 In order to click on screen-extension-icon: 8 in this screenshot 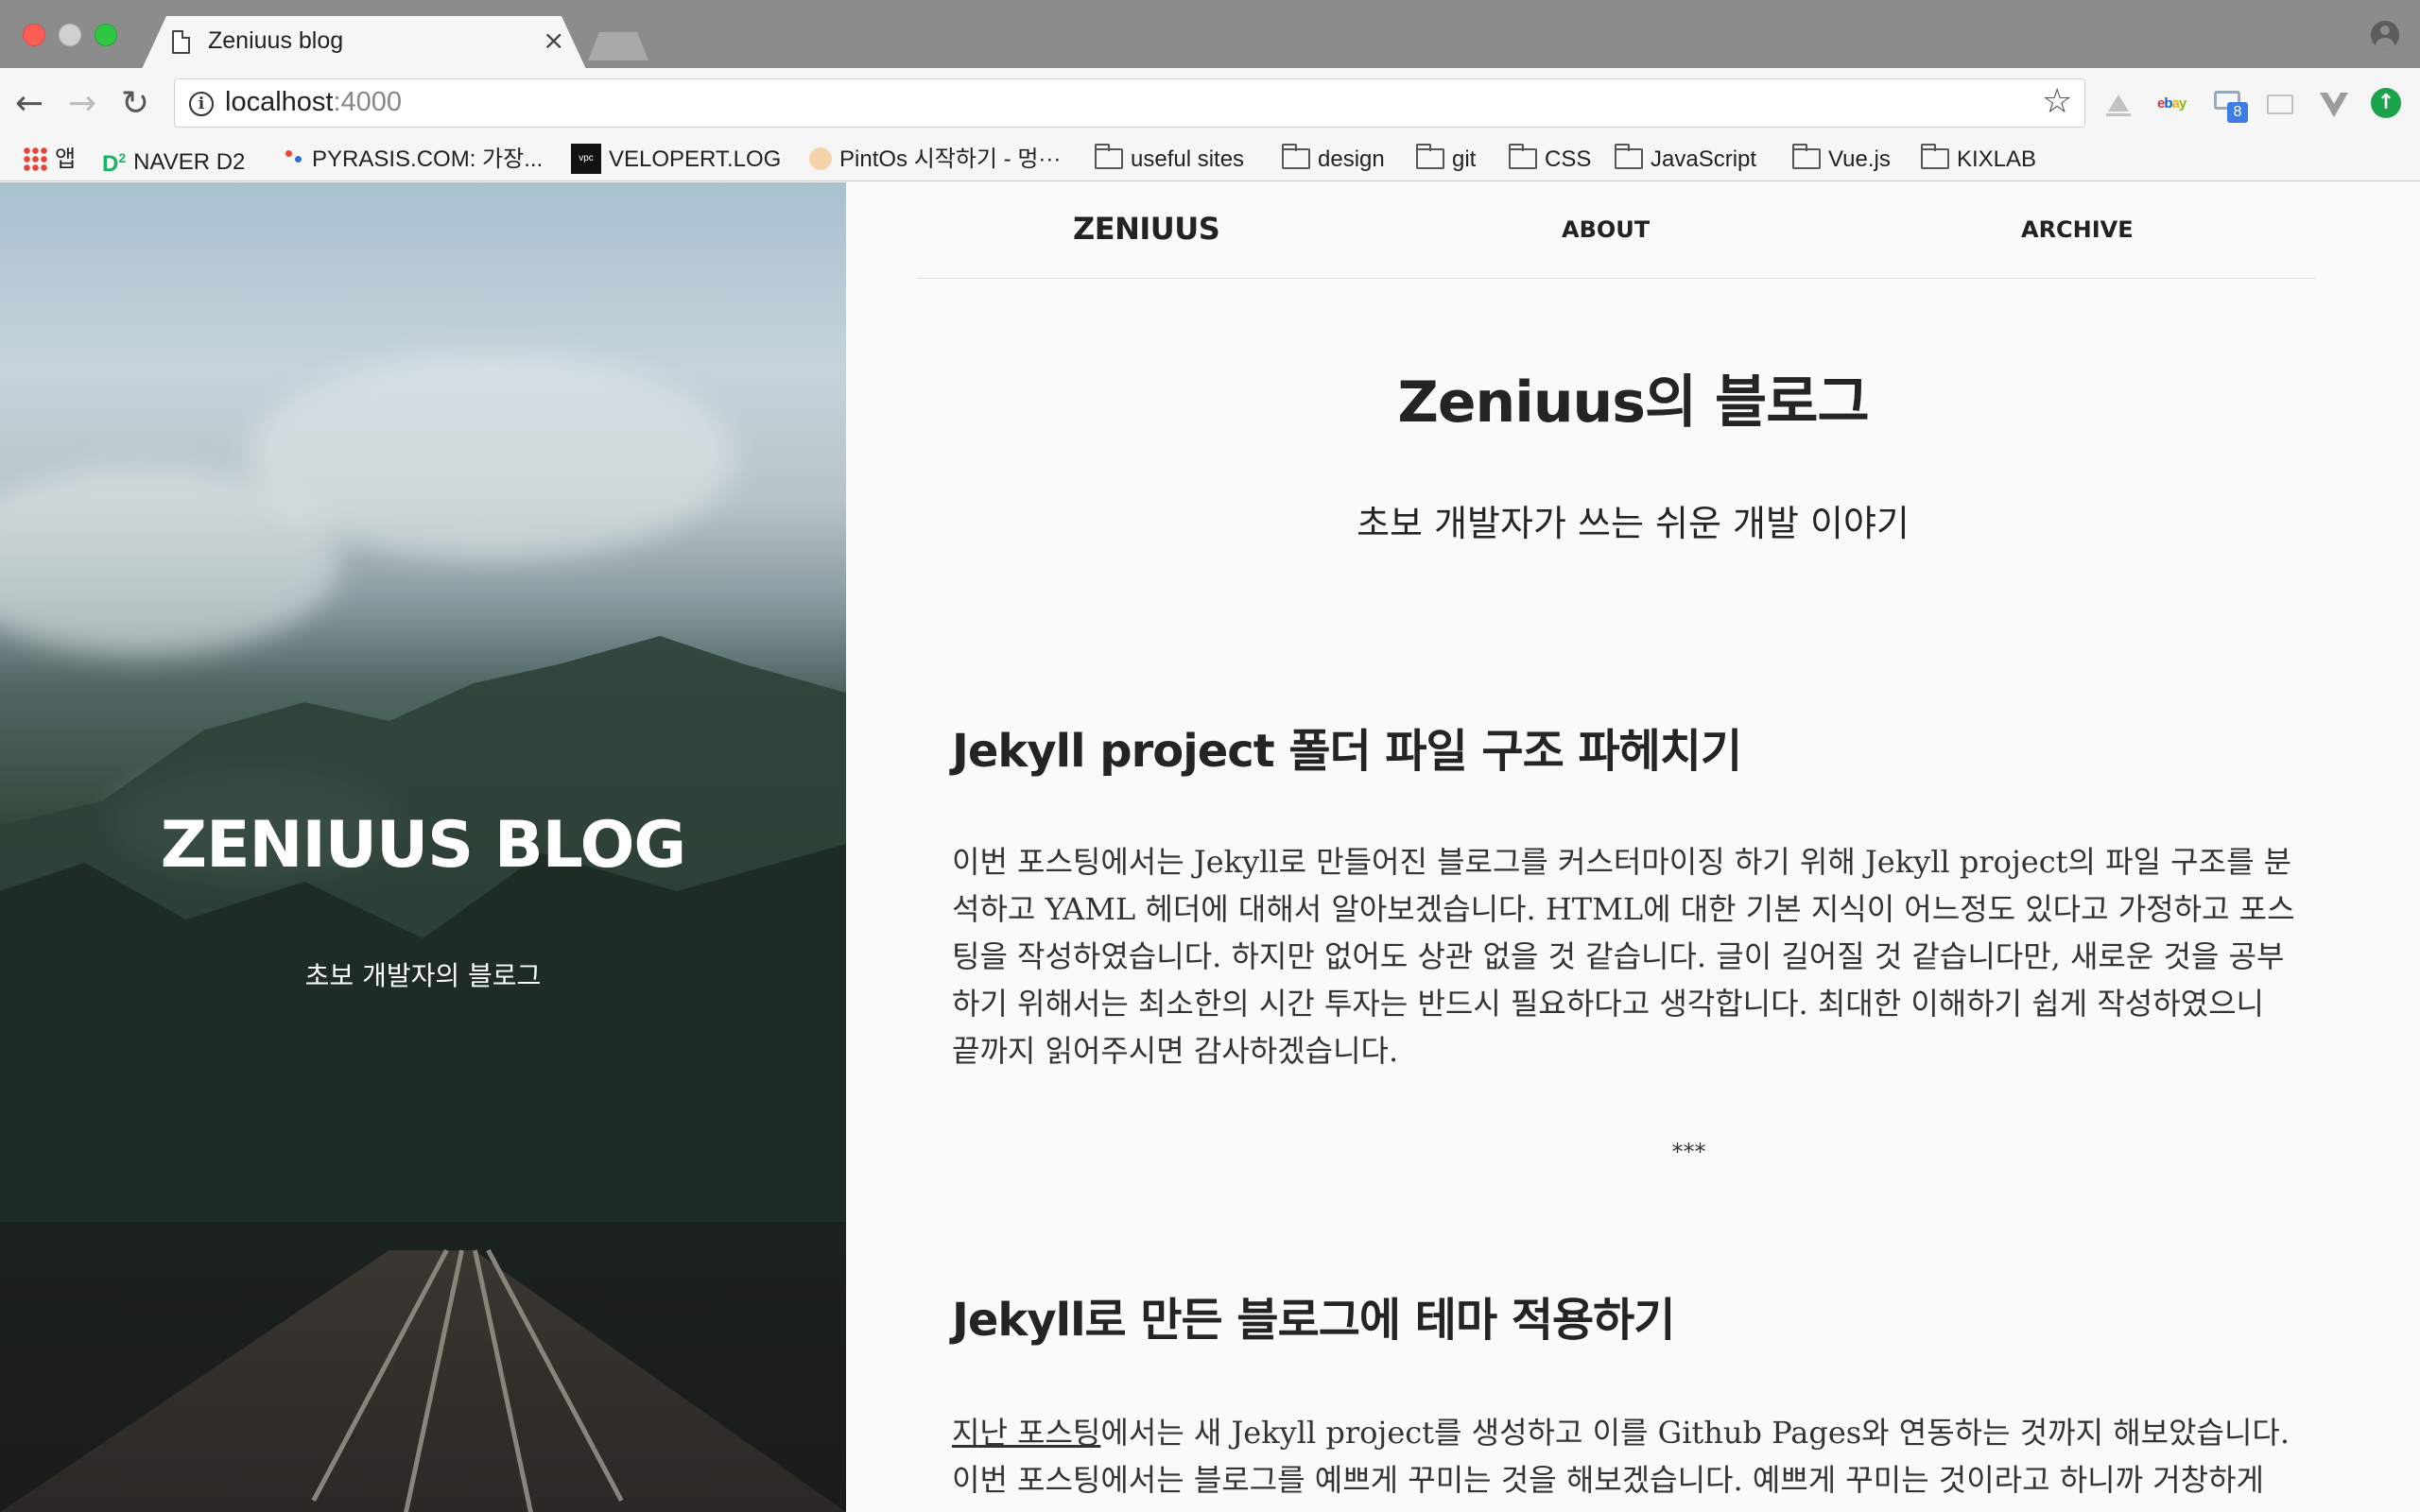, I will do `click(2231, 107)`.